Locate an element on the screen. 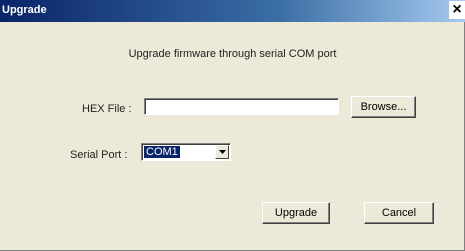 The height and width of the screenshot is (251, 465). window-title: Upgrade is located at coordinates (24, 10).